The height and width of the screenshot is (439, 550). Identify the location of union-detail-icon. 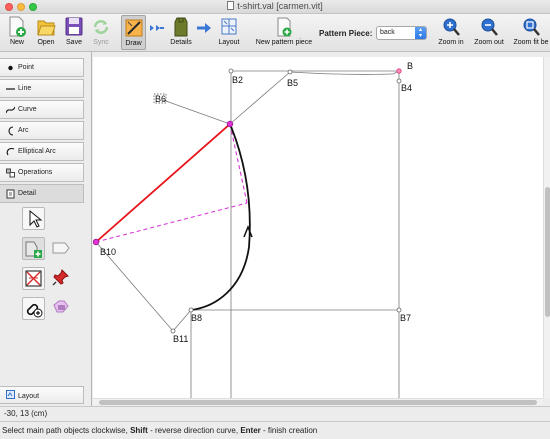
(61, 248).